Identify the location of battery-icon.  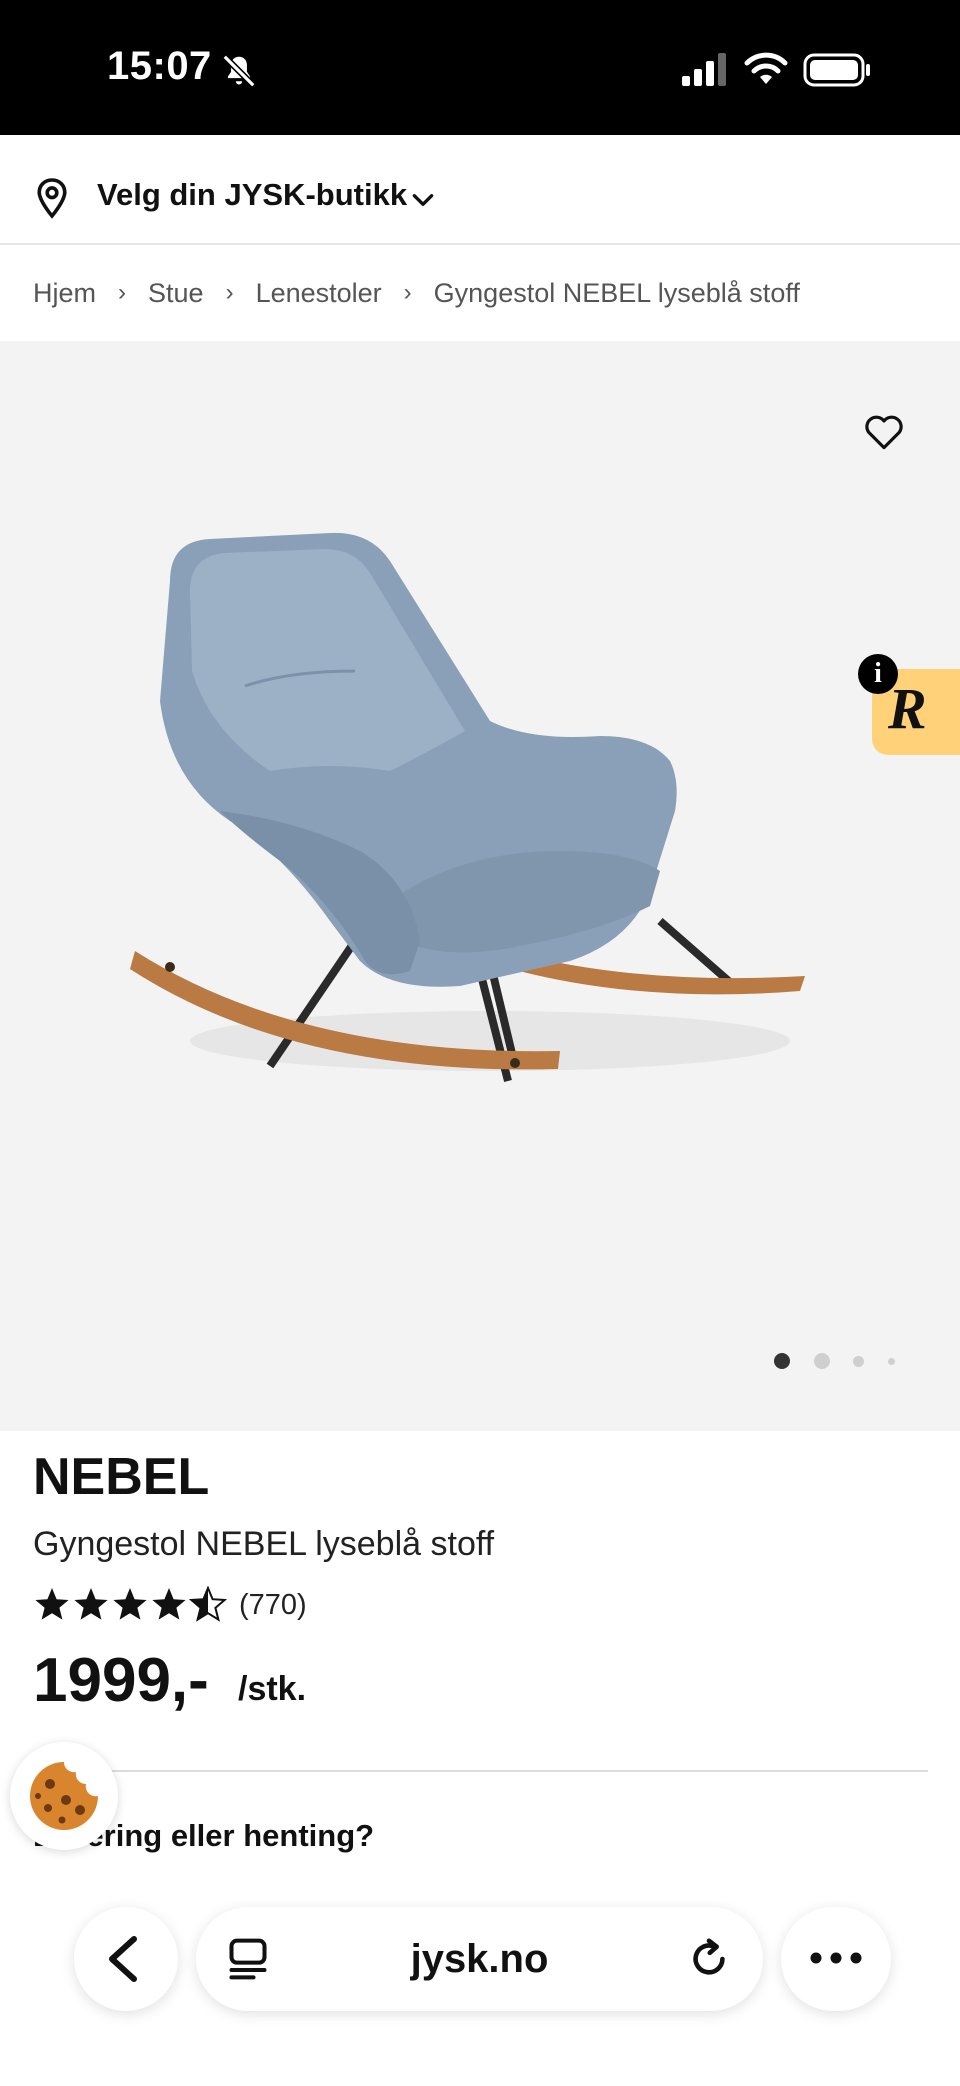
(836, 70).